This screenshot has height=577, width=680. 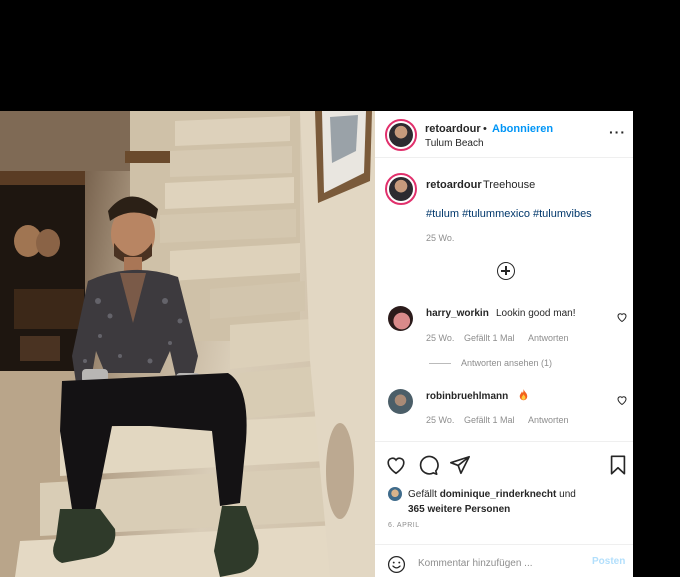 I want to click on likes-conjunction: und, so click(x=567, y=494).